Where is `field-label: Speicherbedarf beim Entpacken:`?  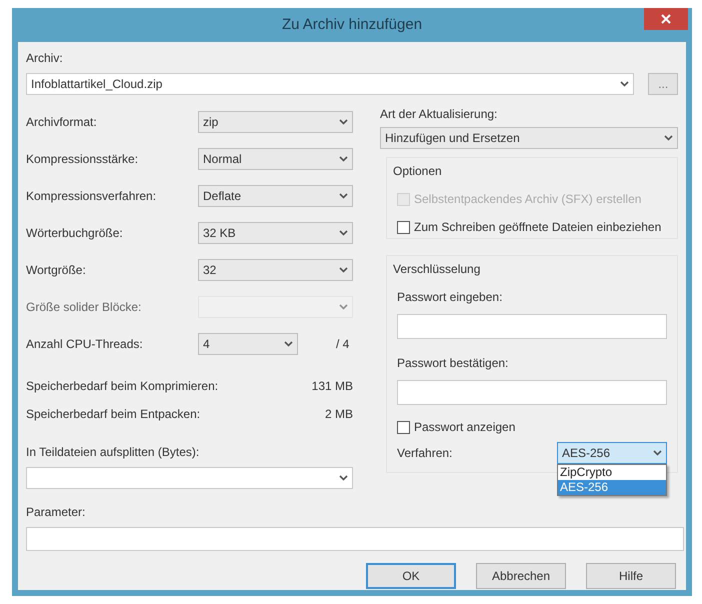 field-label: Speicherbedarf beim Entpacken: is located at coordinates (113, 414).